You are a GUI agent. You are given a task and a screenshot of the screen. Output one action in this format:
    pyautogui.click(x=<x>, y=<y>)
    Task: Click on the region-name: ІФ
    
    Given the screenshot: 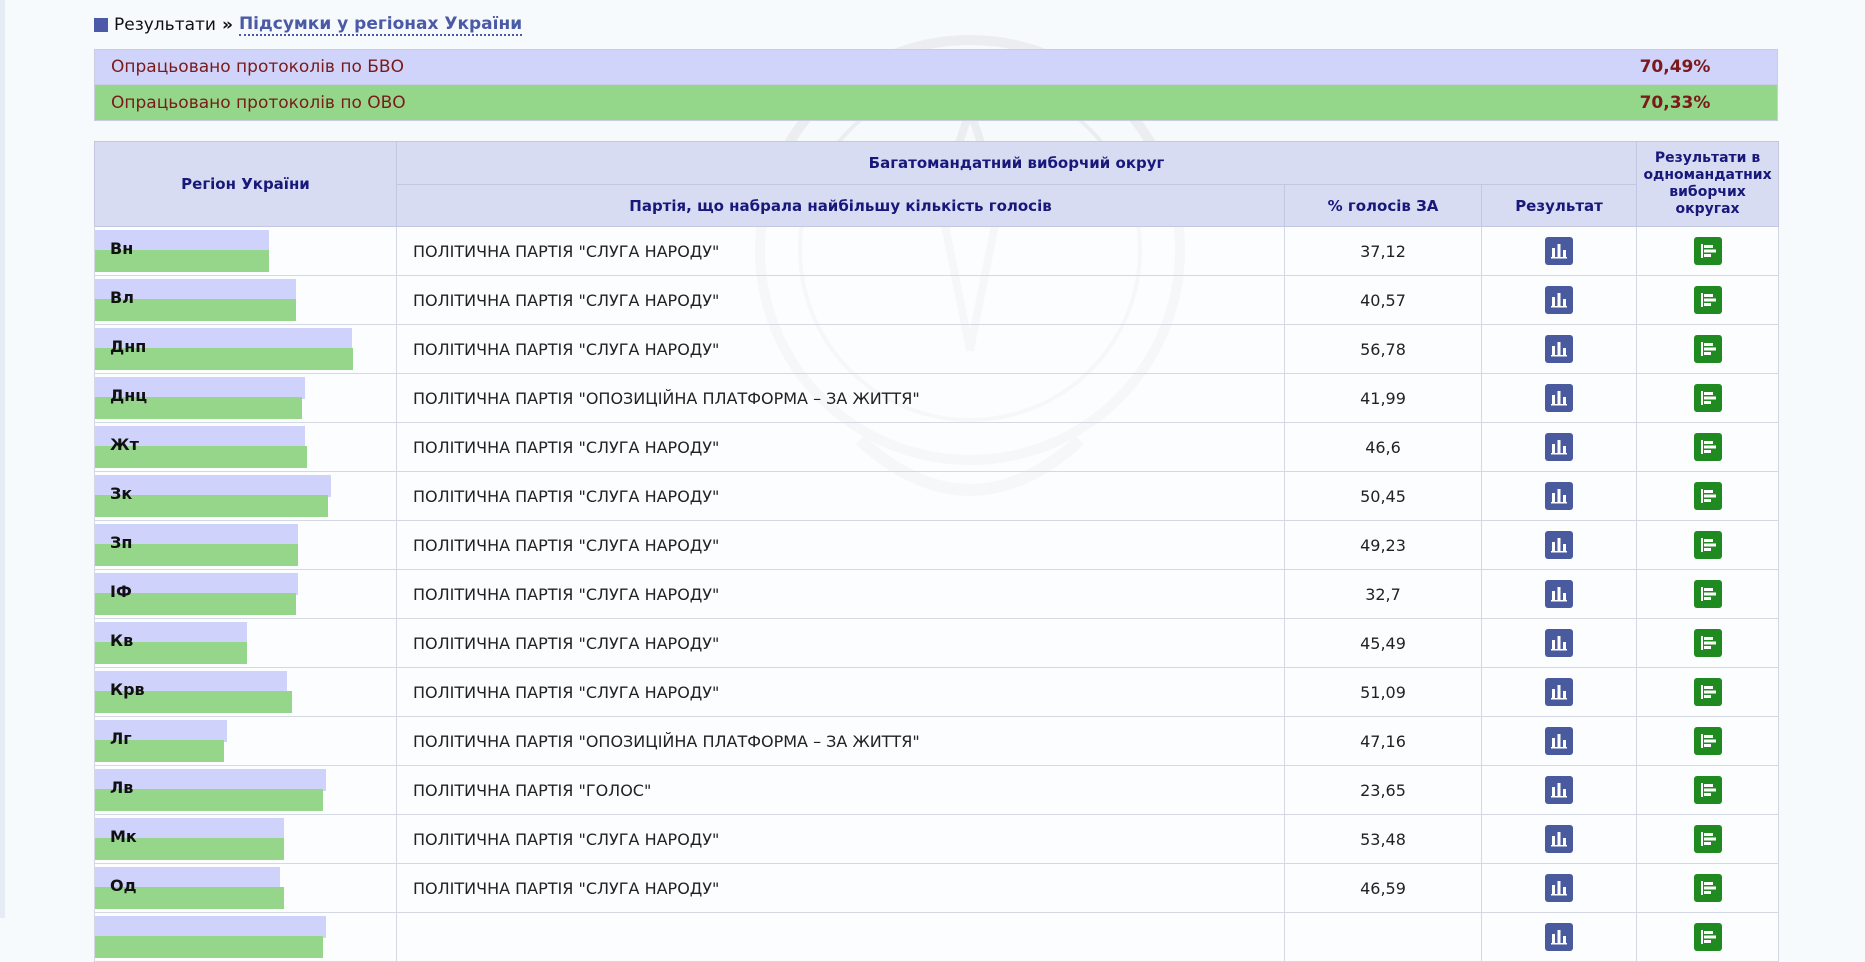 What is the action you would take?
    pyautogui.click(x=121, y=591)
    